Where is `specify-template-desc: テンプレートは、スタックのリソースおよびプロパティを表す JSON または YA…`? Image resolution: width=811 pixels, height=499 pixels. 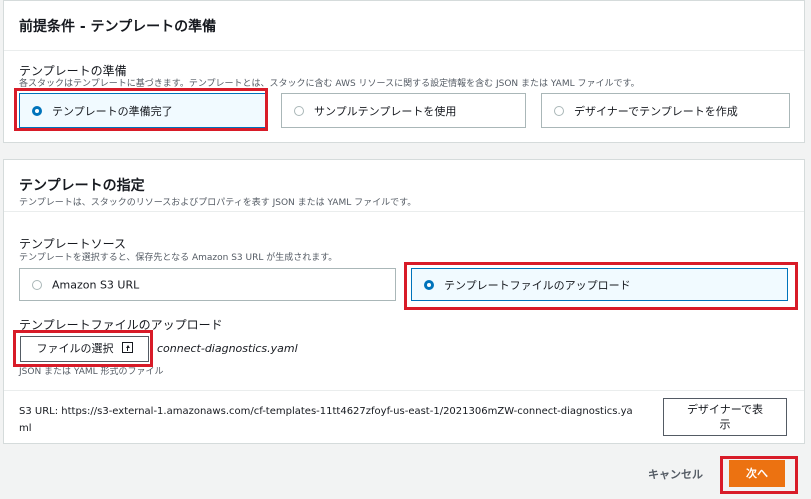 specify-template-desc: テンプレートは、スタックのリソースおよびプロパティを表す JSON または YA… is located at coordinates (218, 203).